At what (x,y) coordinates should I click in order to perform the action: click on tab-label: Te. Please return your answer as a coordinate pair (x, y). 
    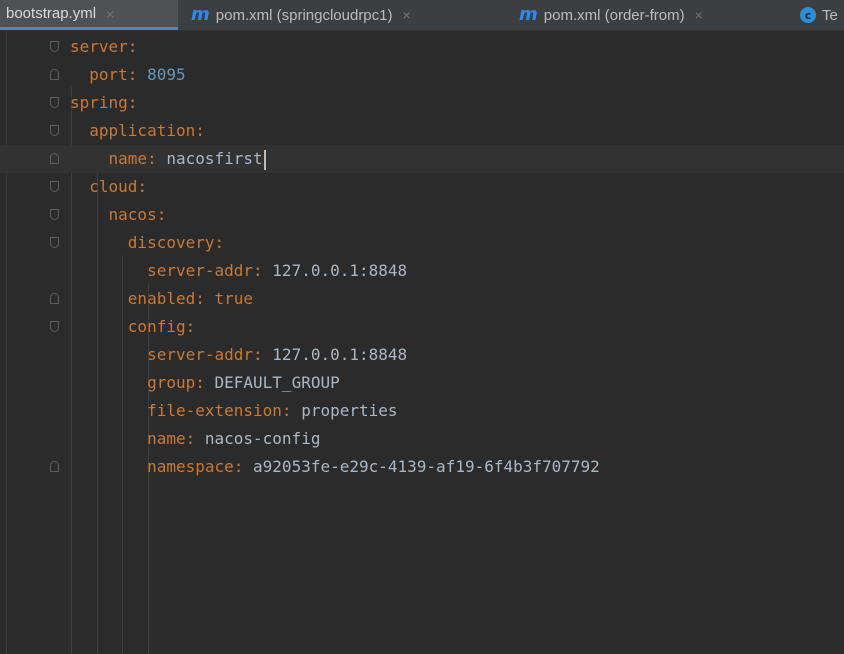
    Looking at the image, I should click on (830, 15).